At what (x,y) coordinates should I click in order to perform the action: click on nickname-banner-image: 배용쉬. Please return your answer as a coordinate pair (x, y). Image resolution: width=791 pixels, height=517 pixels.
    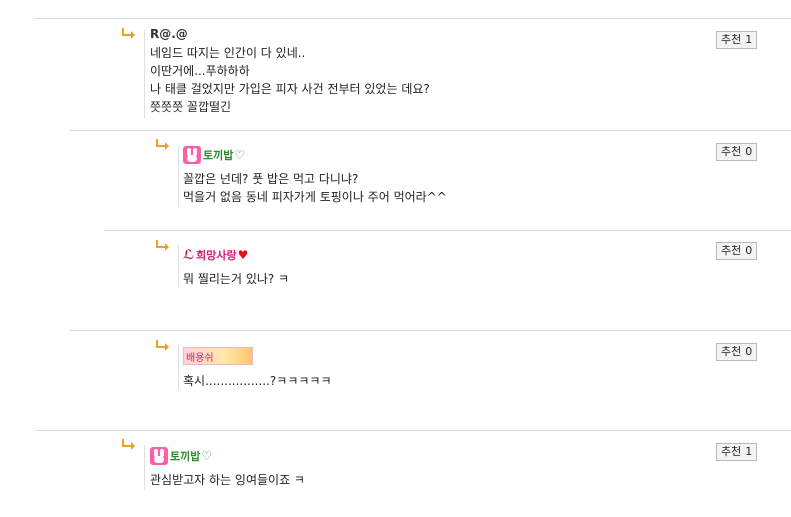
    Looking at the image, I should click on (218, 356).